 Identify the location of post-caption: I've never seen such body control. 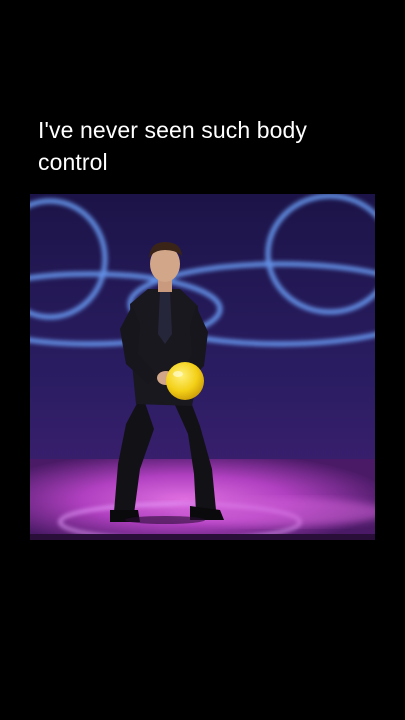
(172, 146).